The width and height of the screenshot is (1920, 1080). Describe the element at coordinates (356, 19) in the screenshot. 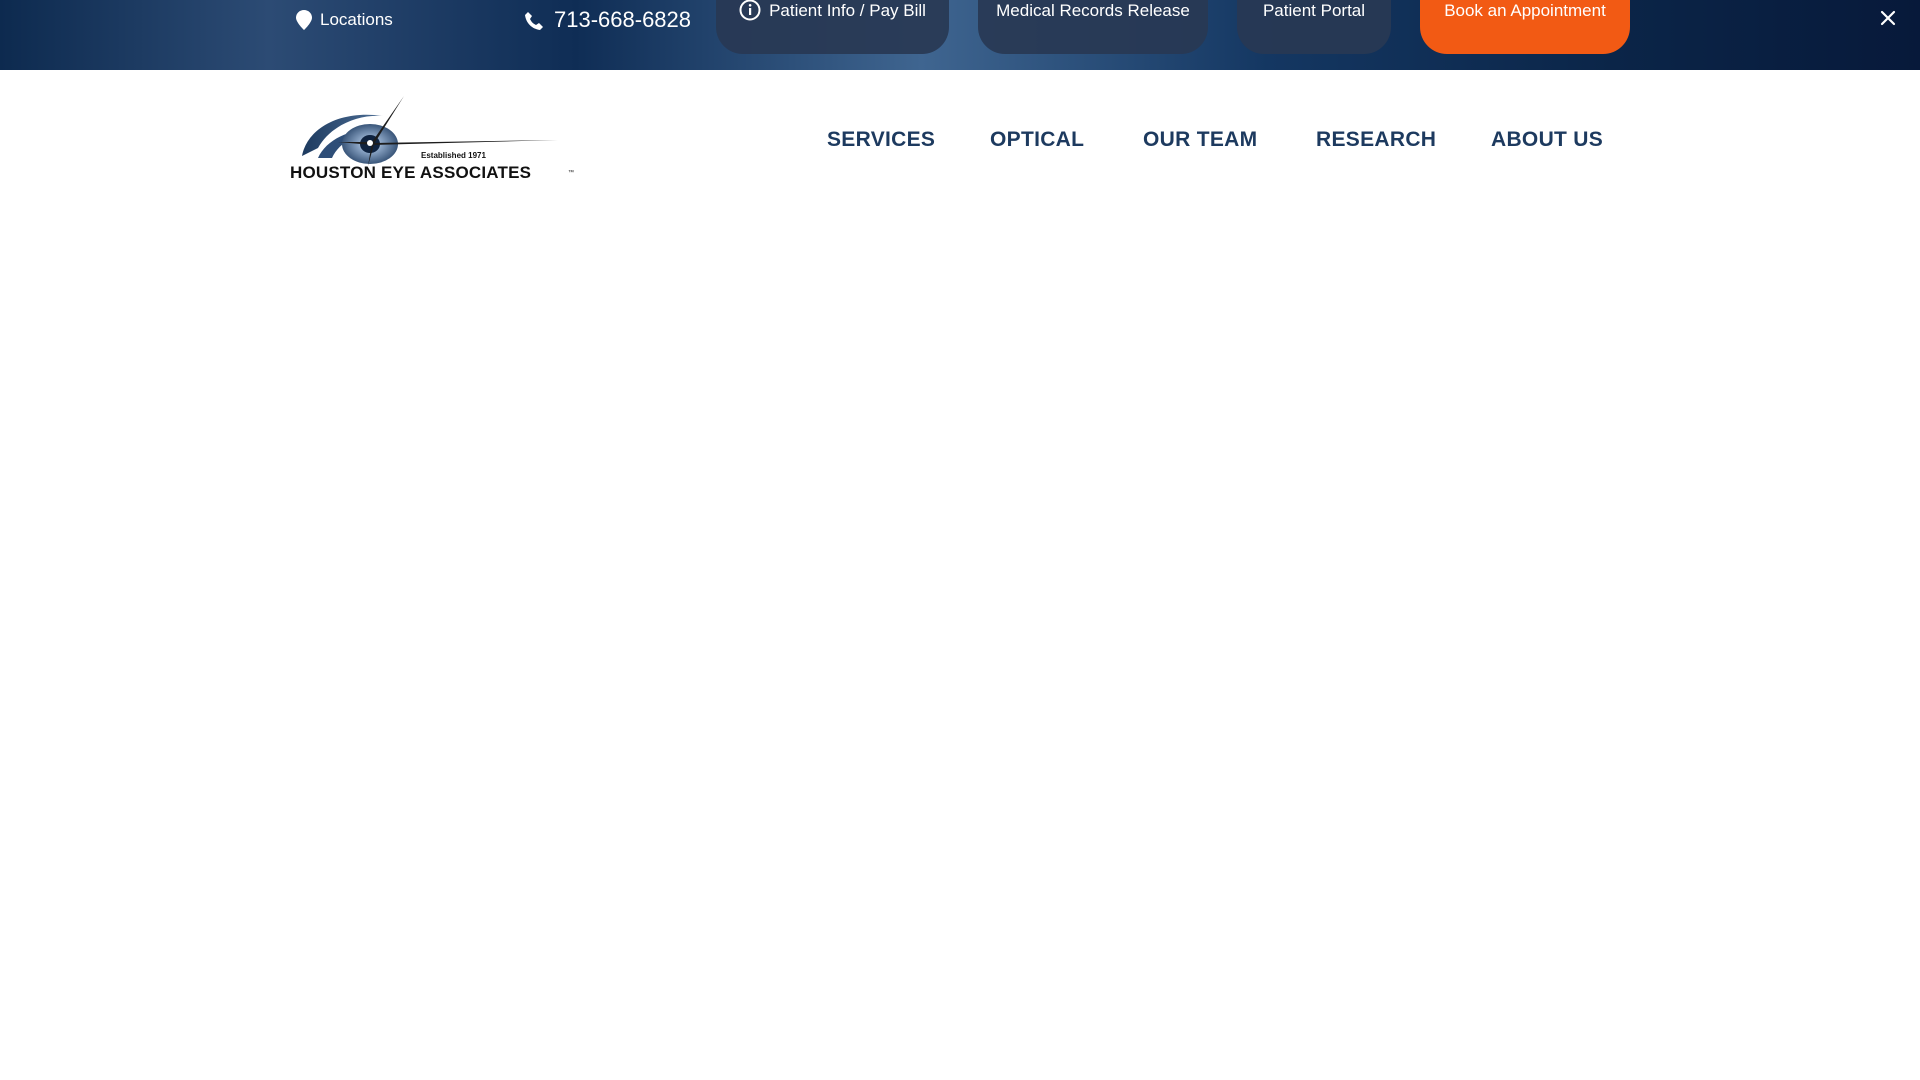

I see `locations-label: Locations` at that location.